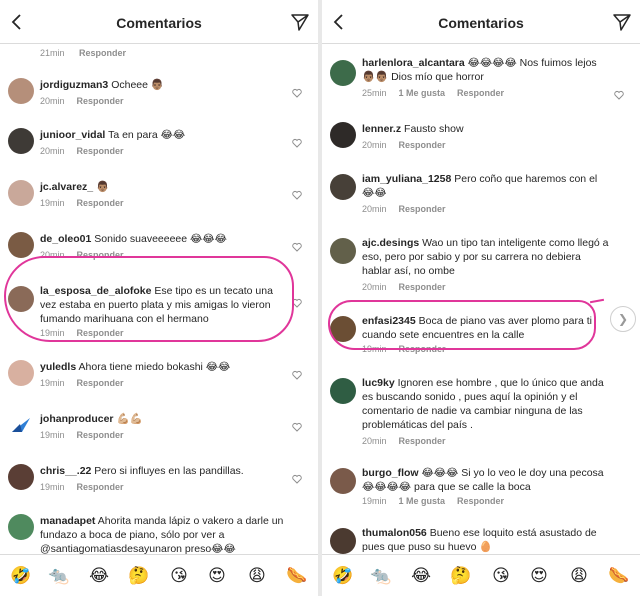 This screenshot has width=640, height=596. Describe the element at coordinates (67, 521) in the screenshot. I see `comment-username: manadapet` at that location.